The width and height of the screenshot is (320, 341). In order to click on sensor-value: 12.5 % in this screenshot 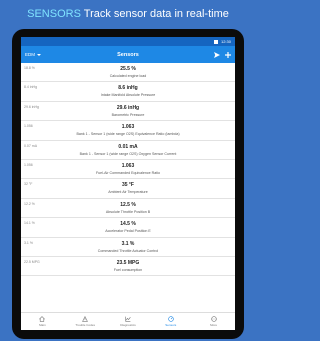, I will do `click(128, 204)`.